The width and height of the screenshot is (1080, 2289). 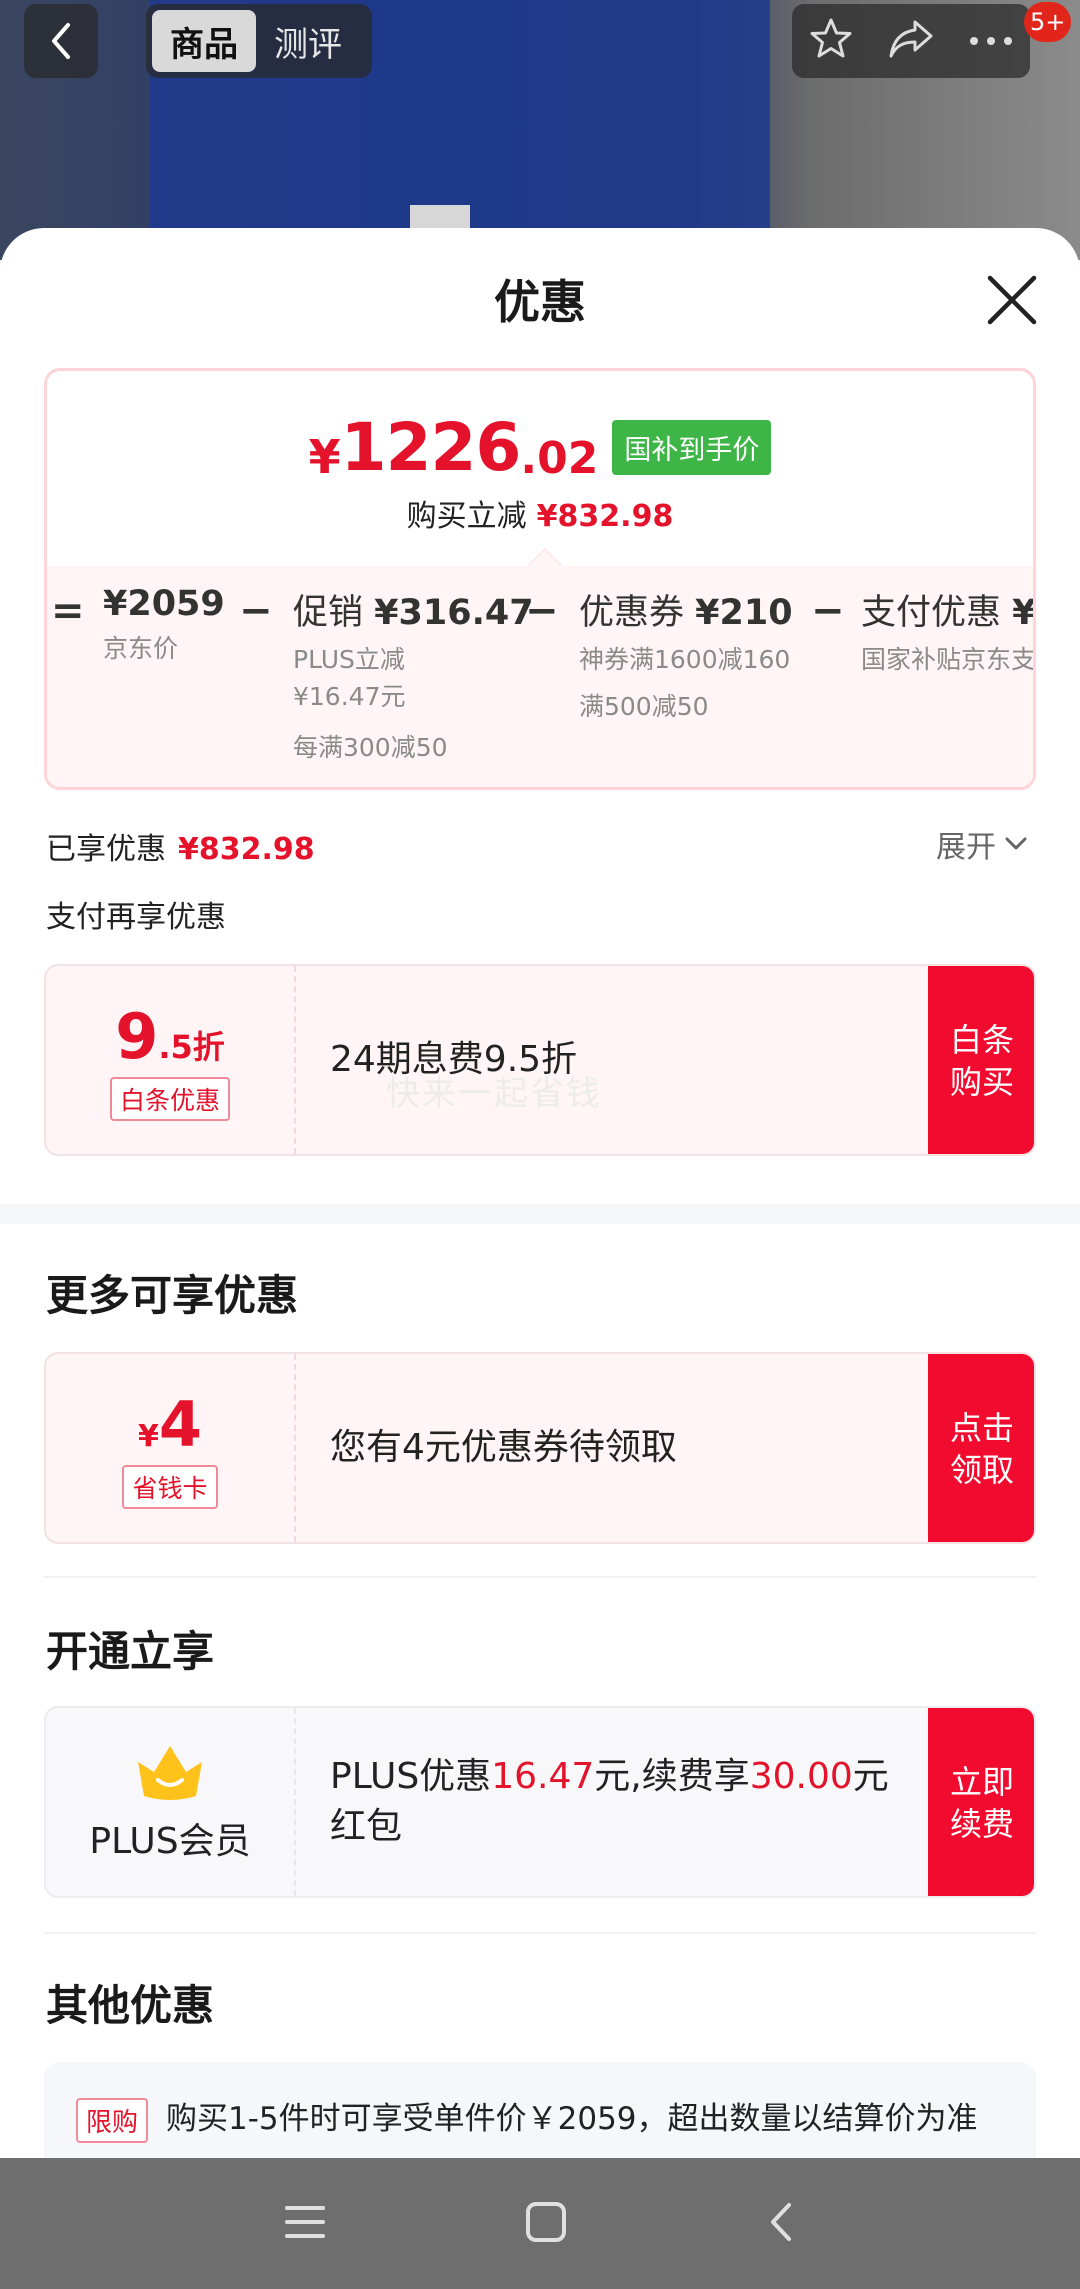 I want to click on section-divider, so click(x=540, y=1214).